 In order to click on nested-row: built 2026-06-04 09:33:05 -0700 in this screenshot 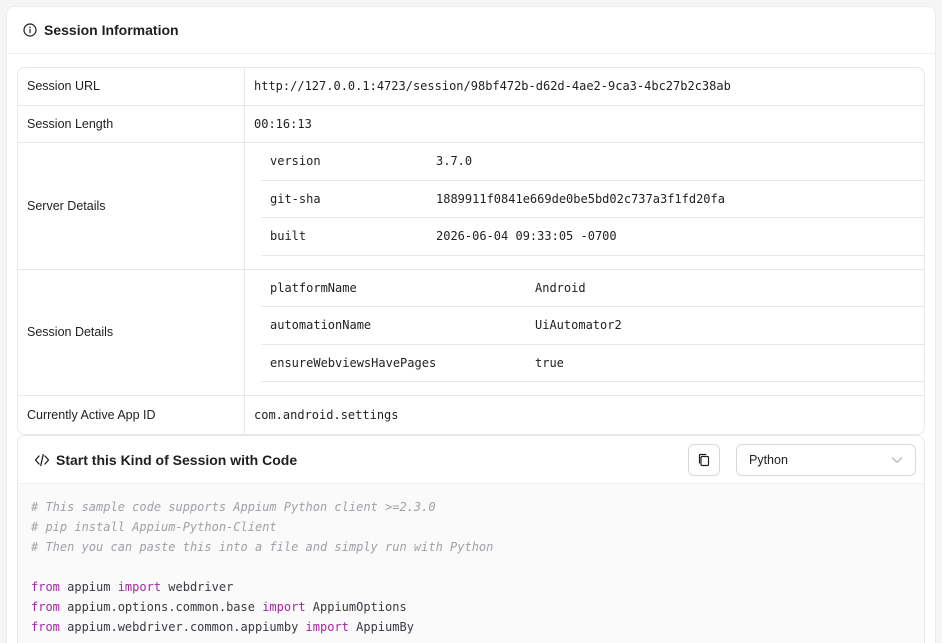, I will do `click(592, 237)`.